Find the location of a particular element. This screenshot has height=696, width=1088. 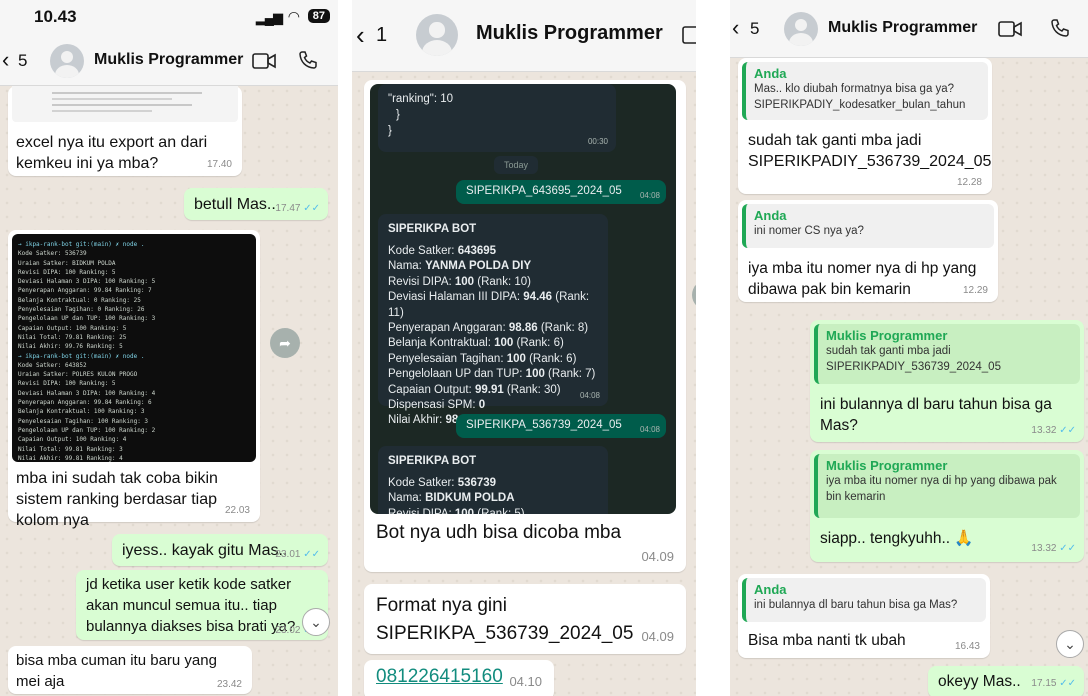

field-value: 643695 is located at coordinates (477, 251).